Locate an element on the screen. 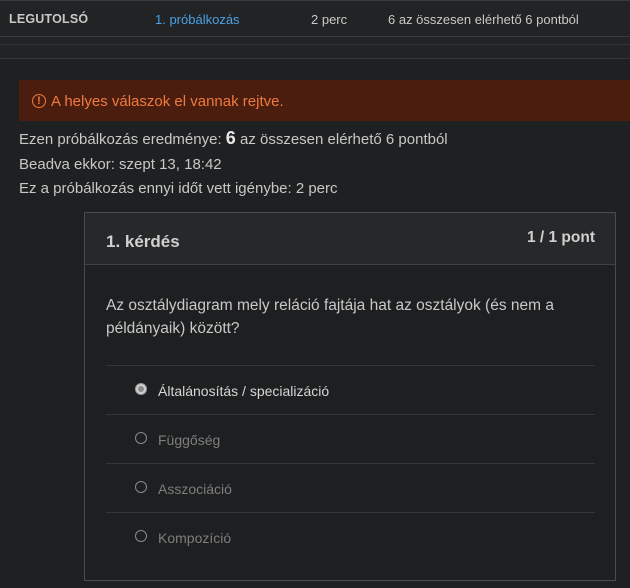  result-suffix: az összesen elérhető 6 pontból is located at coordinates (343, 139).